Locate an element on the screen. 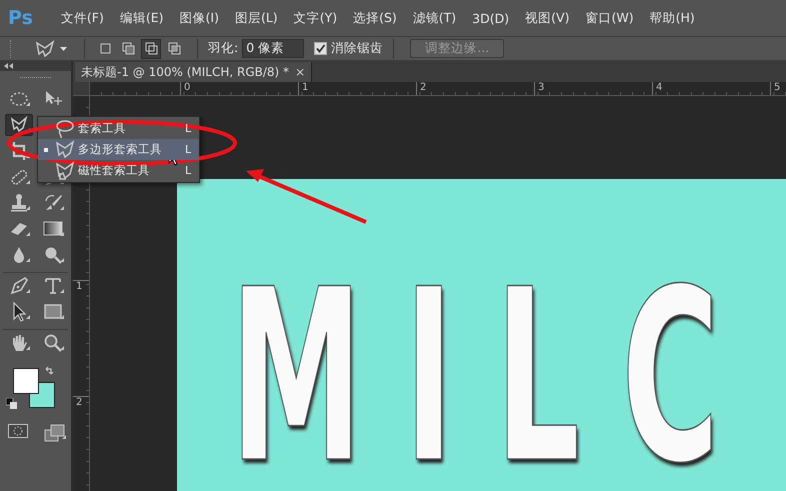 This screenshot has height=491, width=786. menu-item: 图层(L) is located at coordinates (256, 18).